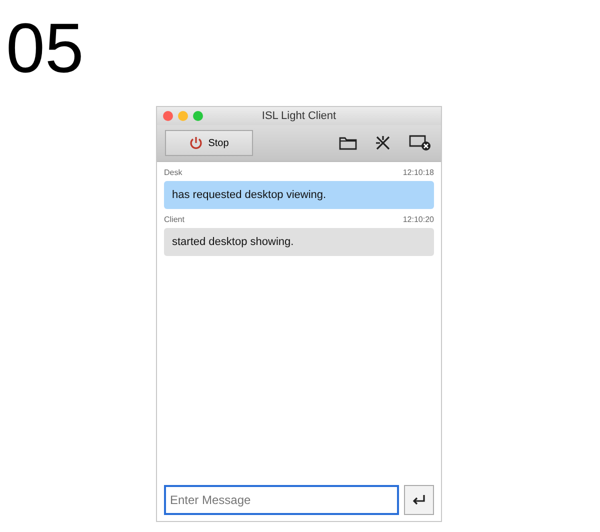 The height and width of the screenshot is (532, 600). Describe the element at coordinates (299, 116) in the screenshot. I see `window-title: ISL Light Client` at that location.